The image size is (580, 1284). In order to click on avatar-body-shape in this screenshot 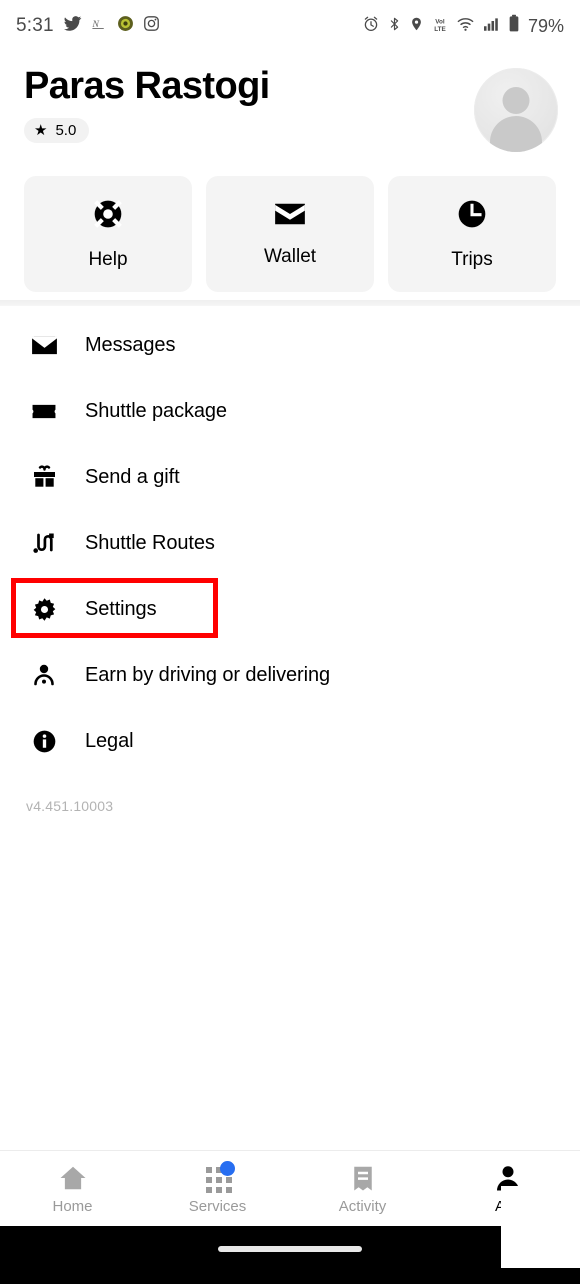, I will do `click(516, 134)`.